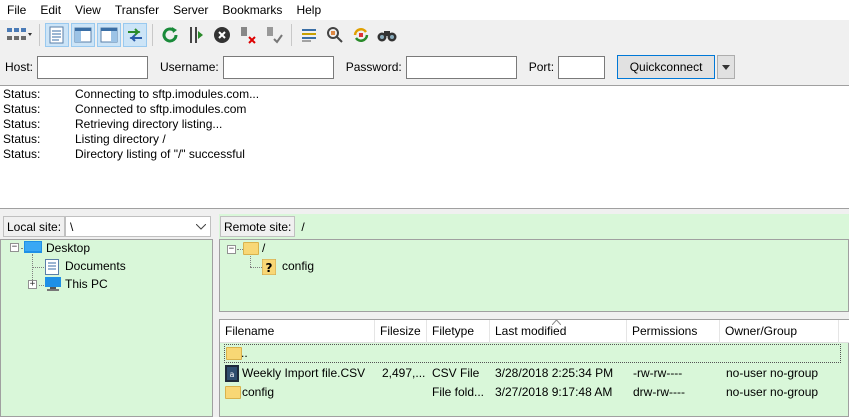  Describe the element at coordinates (335, 35) in the screenshot. I see `compare-directories-icon` at that location.